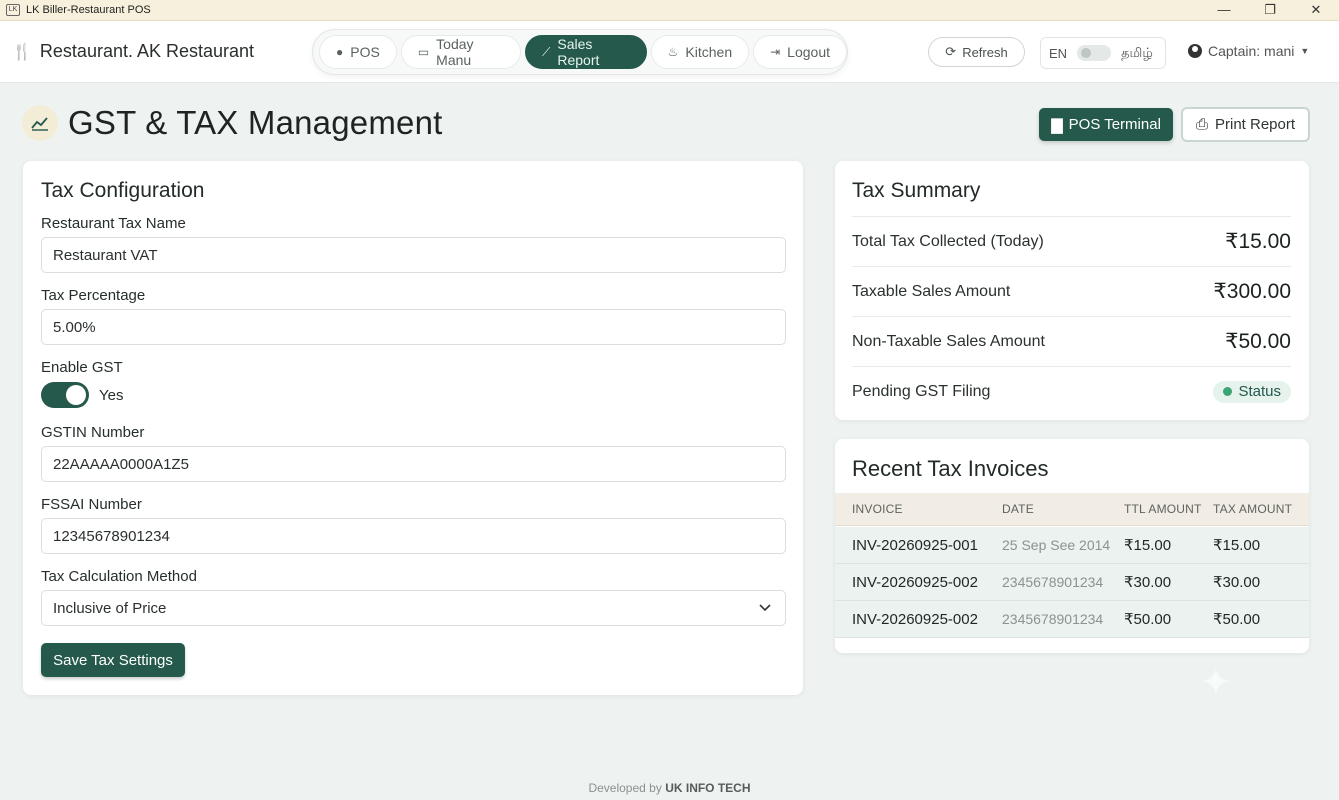  What do you see at coordinates (669, 10) in the screenshot?
I see `window-titlebar: LK LK Biller-Restaurant POS — ❐ ✕` at bounding box center [669, 10].